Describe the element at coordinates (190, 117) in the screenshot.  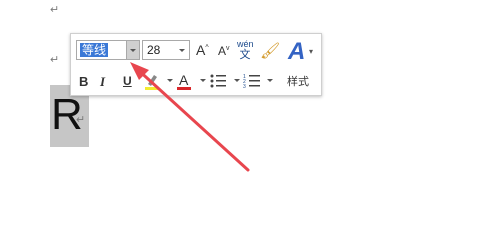
I see `annotation-arrow` at that location.